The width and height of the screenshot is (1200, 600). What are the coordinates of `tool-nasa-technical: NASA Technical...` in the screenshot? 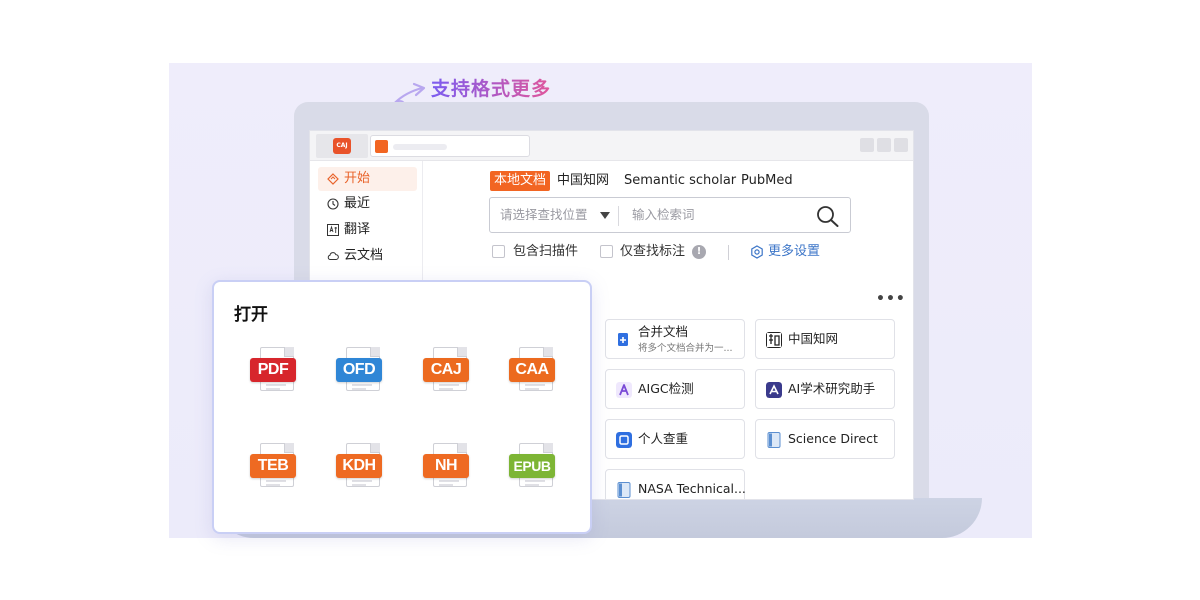 It's located at (675, 484).